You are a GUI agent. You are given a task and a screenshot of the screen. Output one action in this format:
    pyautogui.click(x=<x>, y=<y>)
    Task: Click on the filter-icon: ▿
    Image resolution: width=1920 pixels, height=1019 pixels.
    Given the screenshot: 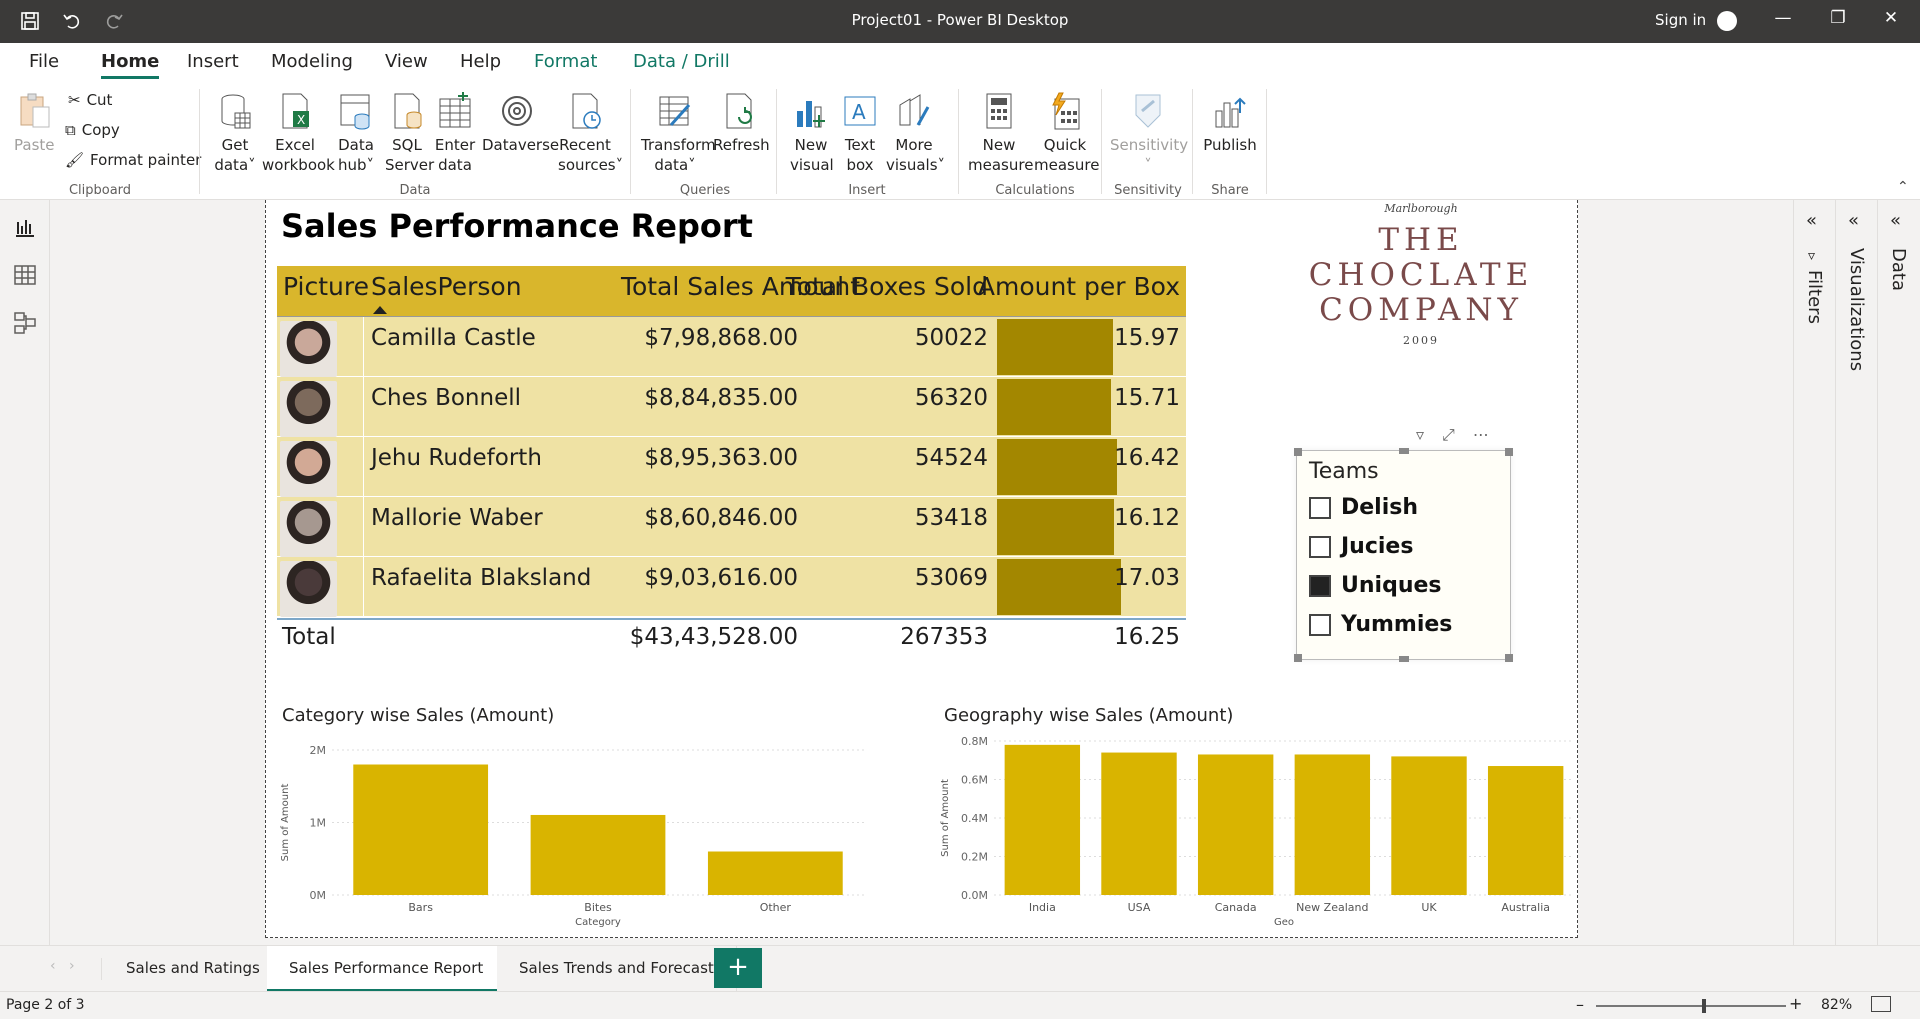 What is the action you would take?
    pyautogui.click(x=1420, y=435)
    